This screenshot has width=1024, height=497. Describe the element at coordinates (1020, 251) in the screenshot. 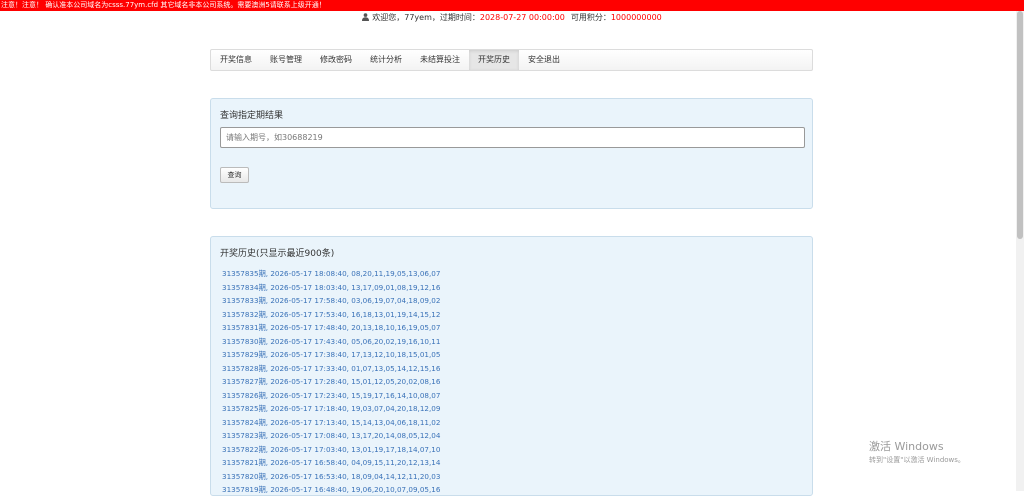

I see `page-scrollbar` at that location.